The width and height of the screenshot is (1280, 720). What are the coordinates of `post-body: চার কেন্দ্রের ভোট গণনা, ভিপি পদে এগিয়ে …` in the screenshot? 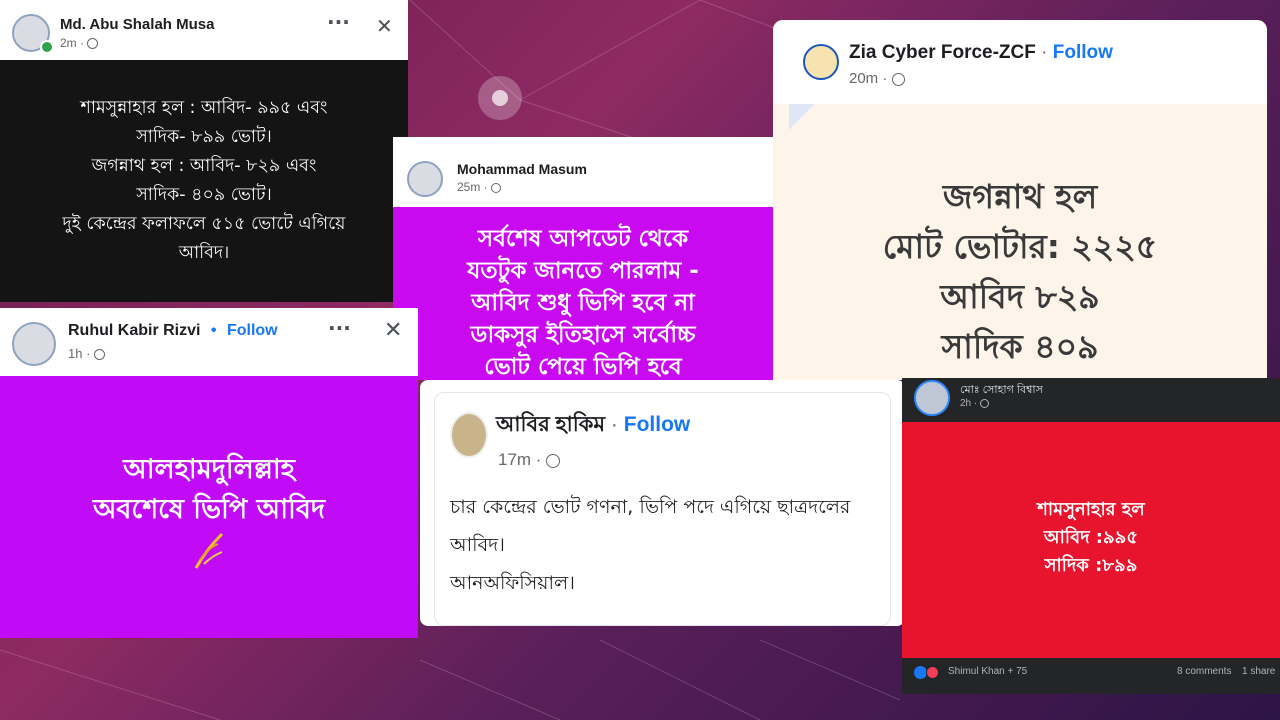 It's located at (650, 545).